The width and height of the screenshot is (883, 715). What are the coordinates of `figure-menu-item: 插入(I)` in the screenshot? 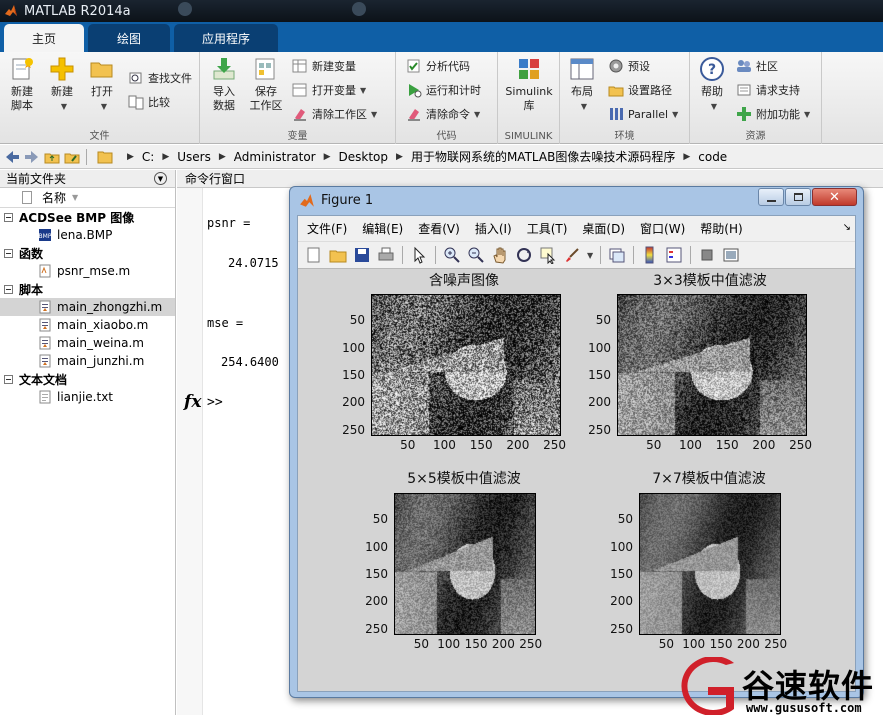 It's located at (493, 228).